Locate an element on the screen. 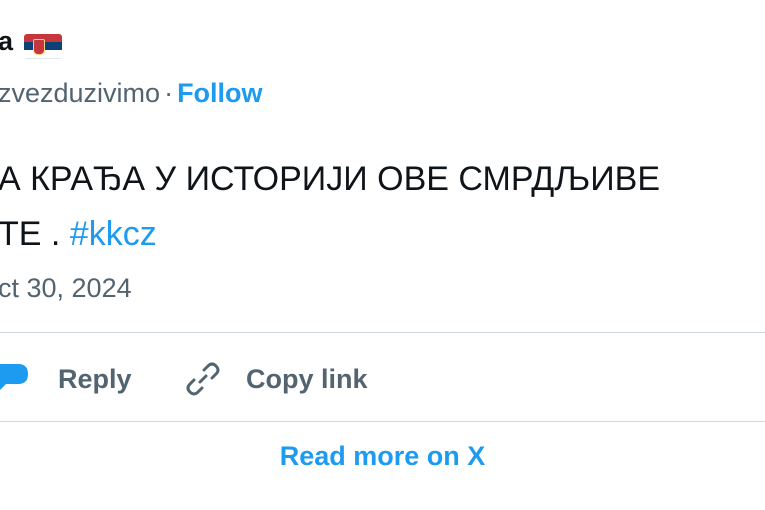  post-date: ct 30, 2024 is located at coordinates (66, 288).